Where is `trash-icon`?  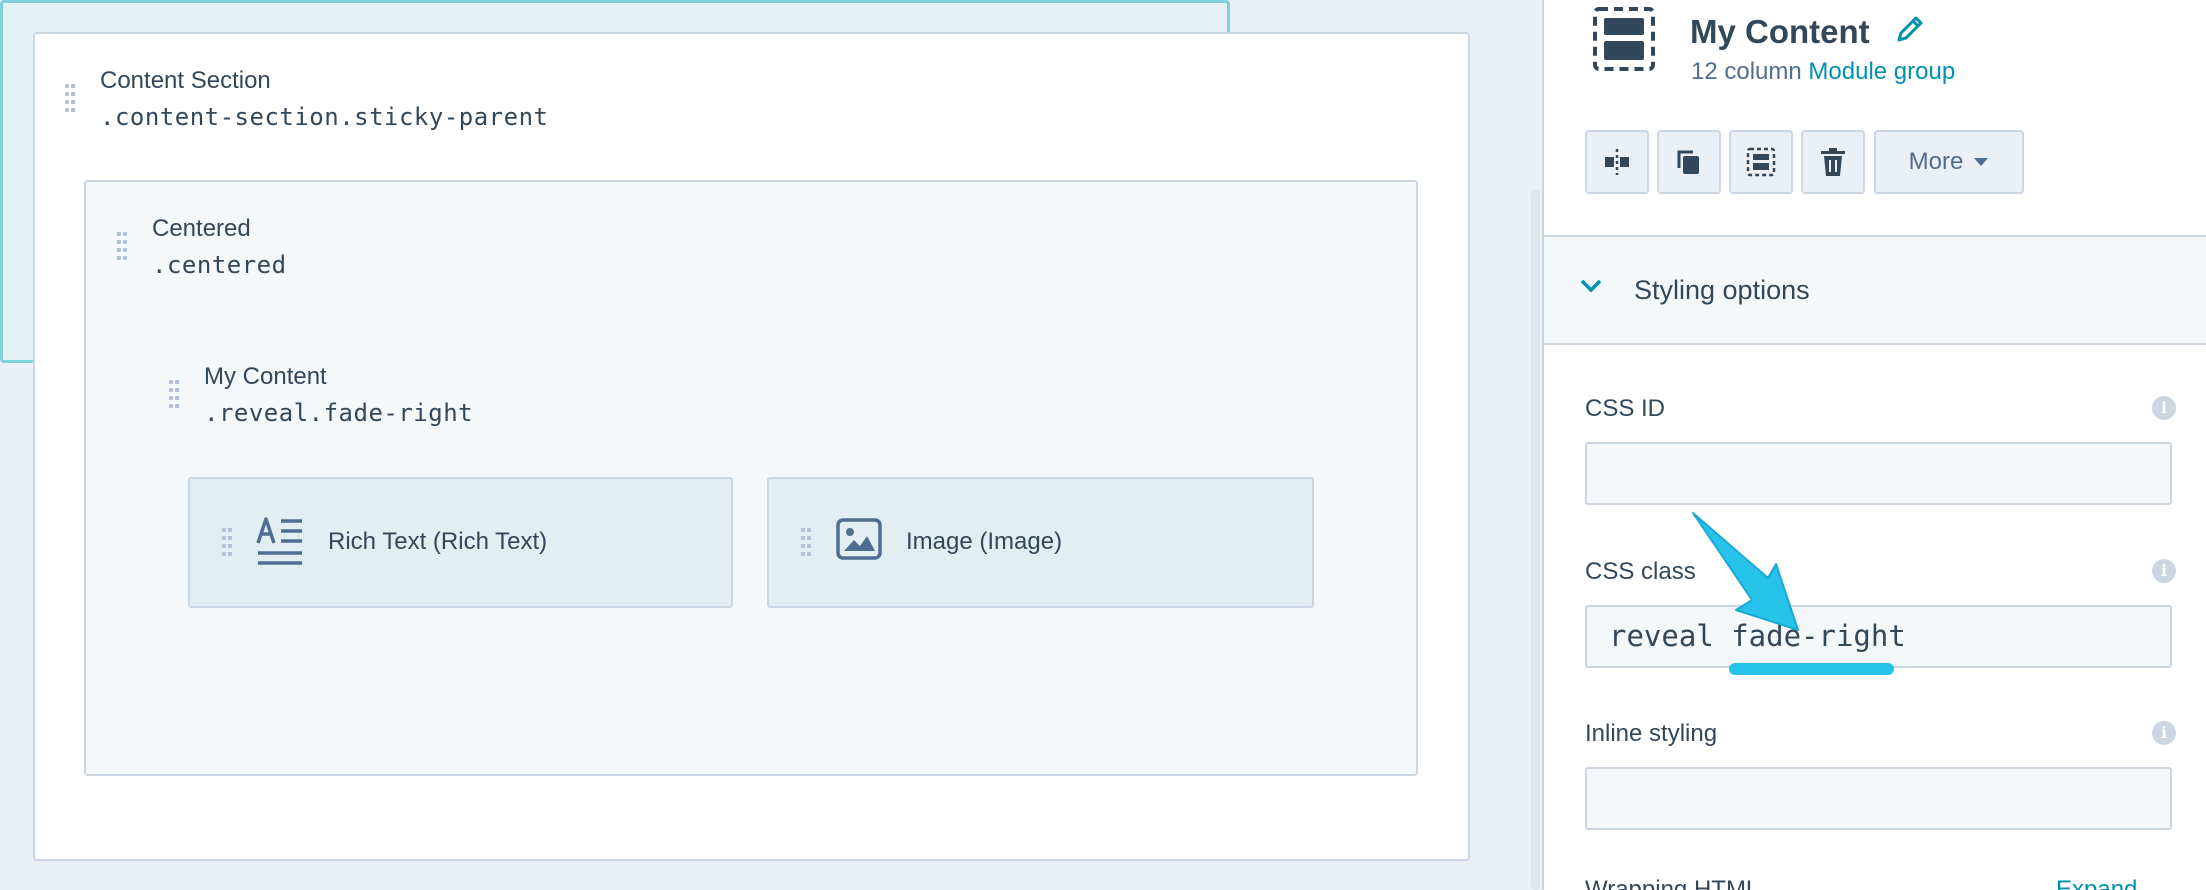 trash-icon is located at coordinates (1833, 162).